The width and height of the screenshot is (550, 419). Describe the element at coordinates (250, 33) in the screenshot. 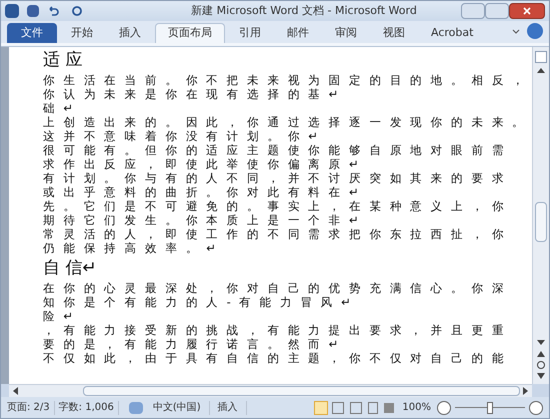

I see `ribbon-tab: 引用` at that location.